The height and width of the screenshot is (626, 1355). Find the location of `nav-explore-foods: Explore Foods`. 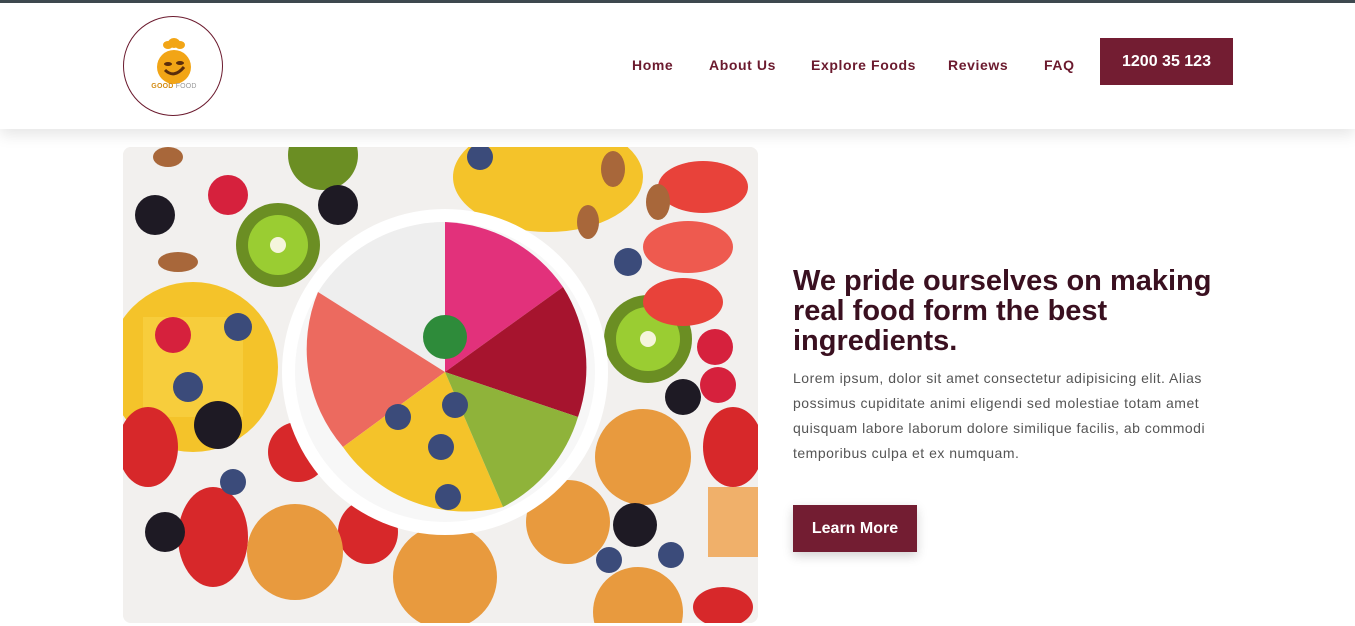

nav-explore-foods: Explore Foods is located at coordinates (863, 65).